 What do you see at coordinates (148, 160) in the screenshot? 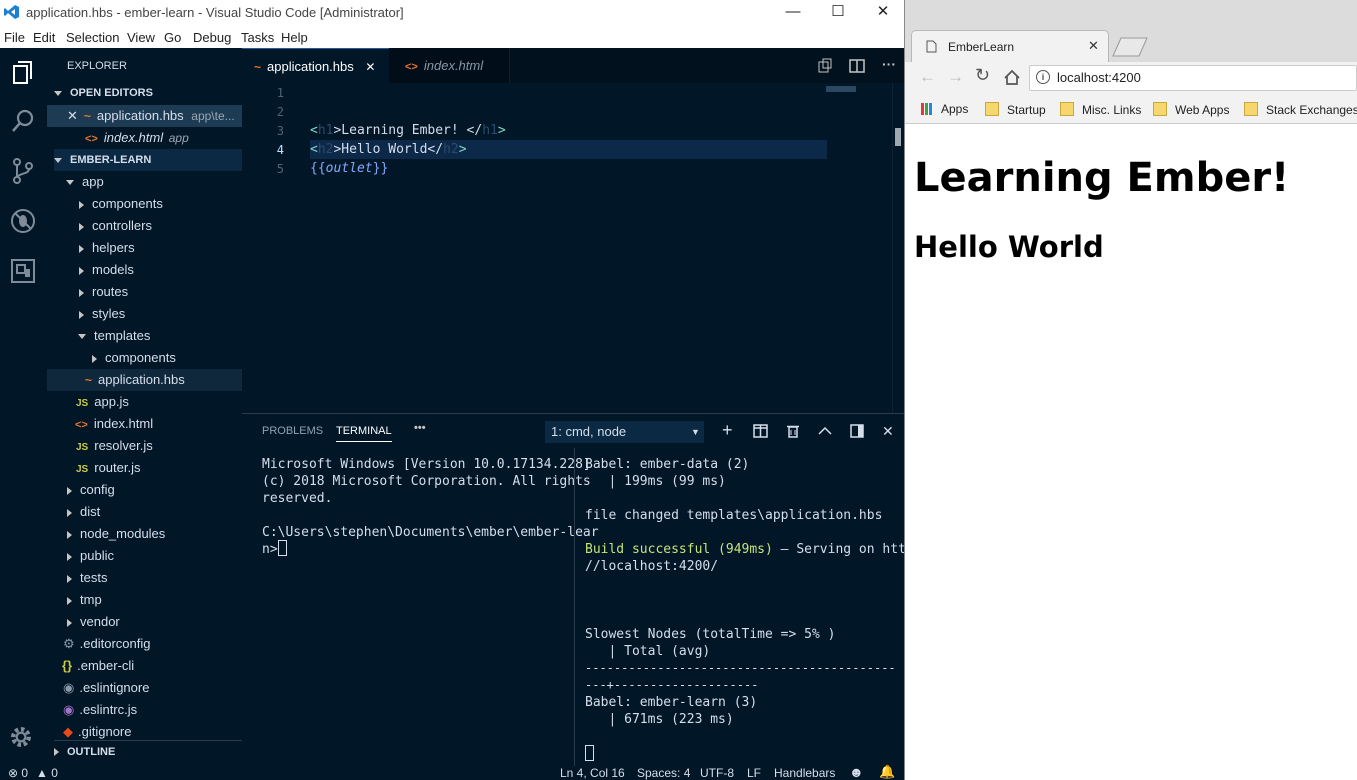
I see `project-header: EMBER-LEARN` at bounding box center [148, 160].